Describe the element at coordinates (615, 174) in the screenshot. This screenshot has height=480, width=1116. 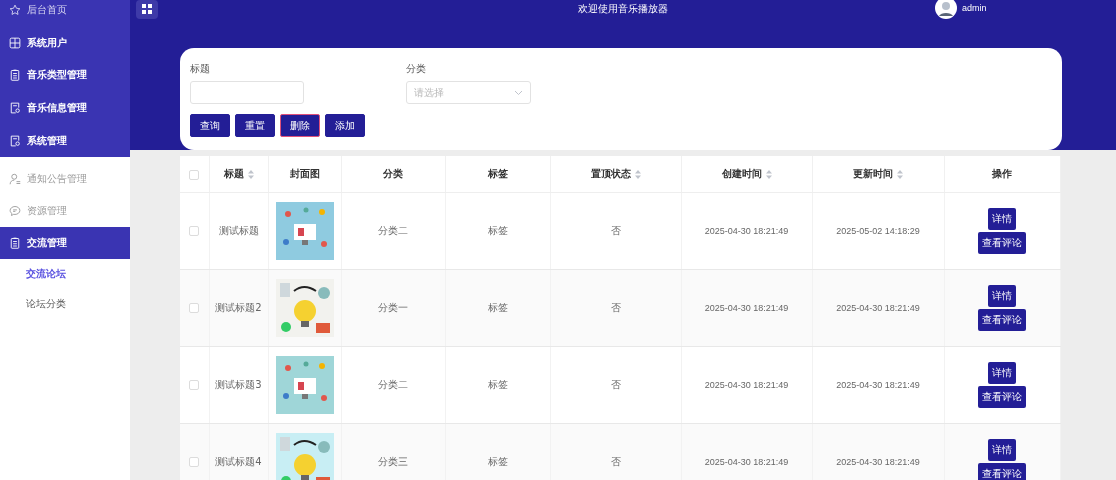
I see `column-header: 置顶状态` at that location.